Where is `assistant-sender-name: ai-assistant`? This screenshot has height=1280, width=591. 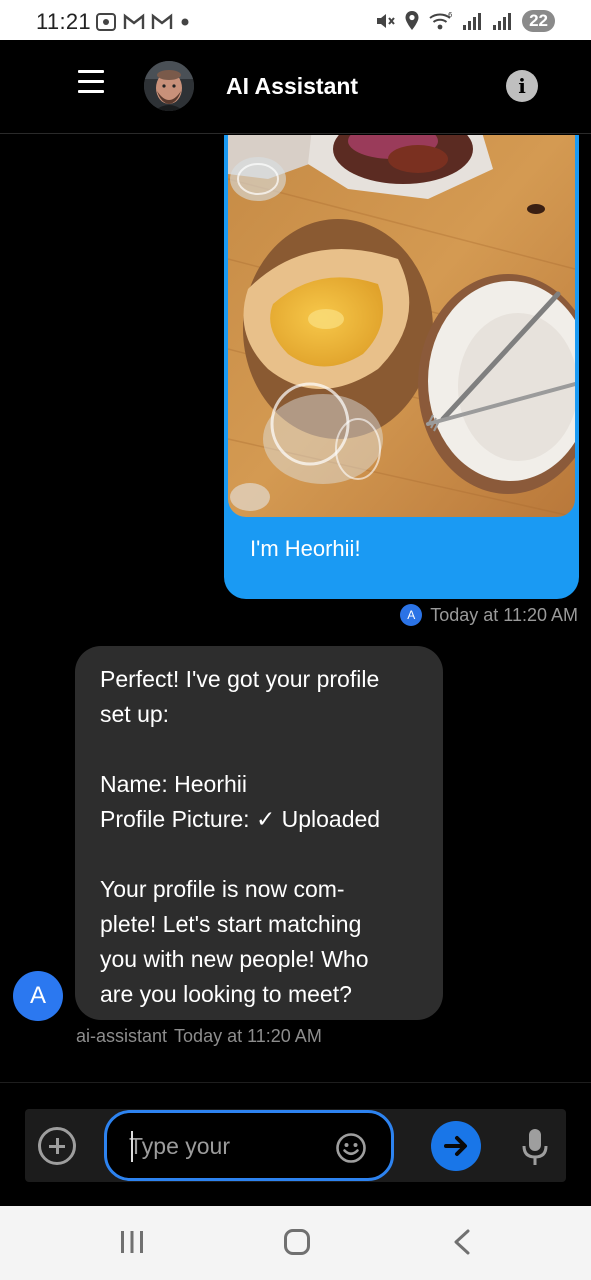 assistant-sender-name: ai-assistant is located at coordinates (122, 1036).